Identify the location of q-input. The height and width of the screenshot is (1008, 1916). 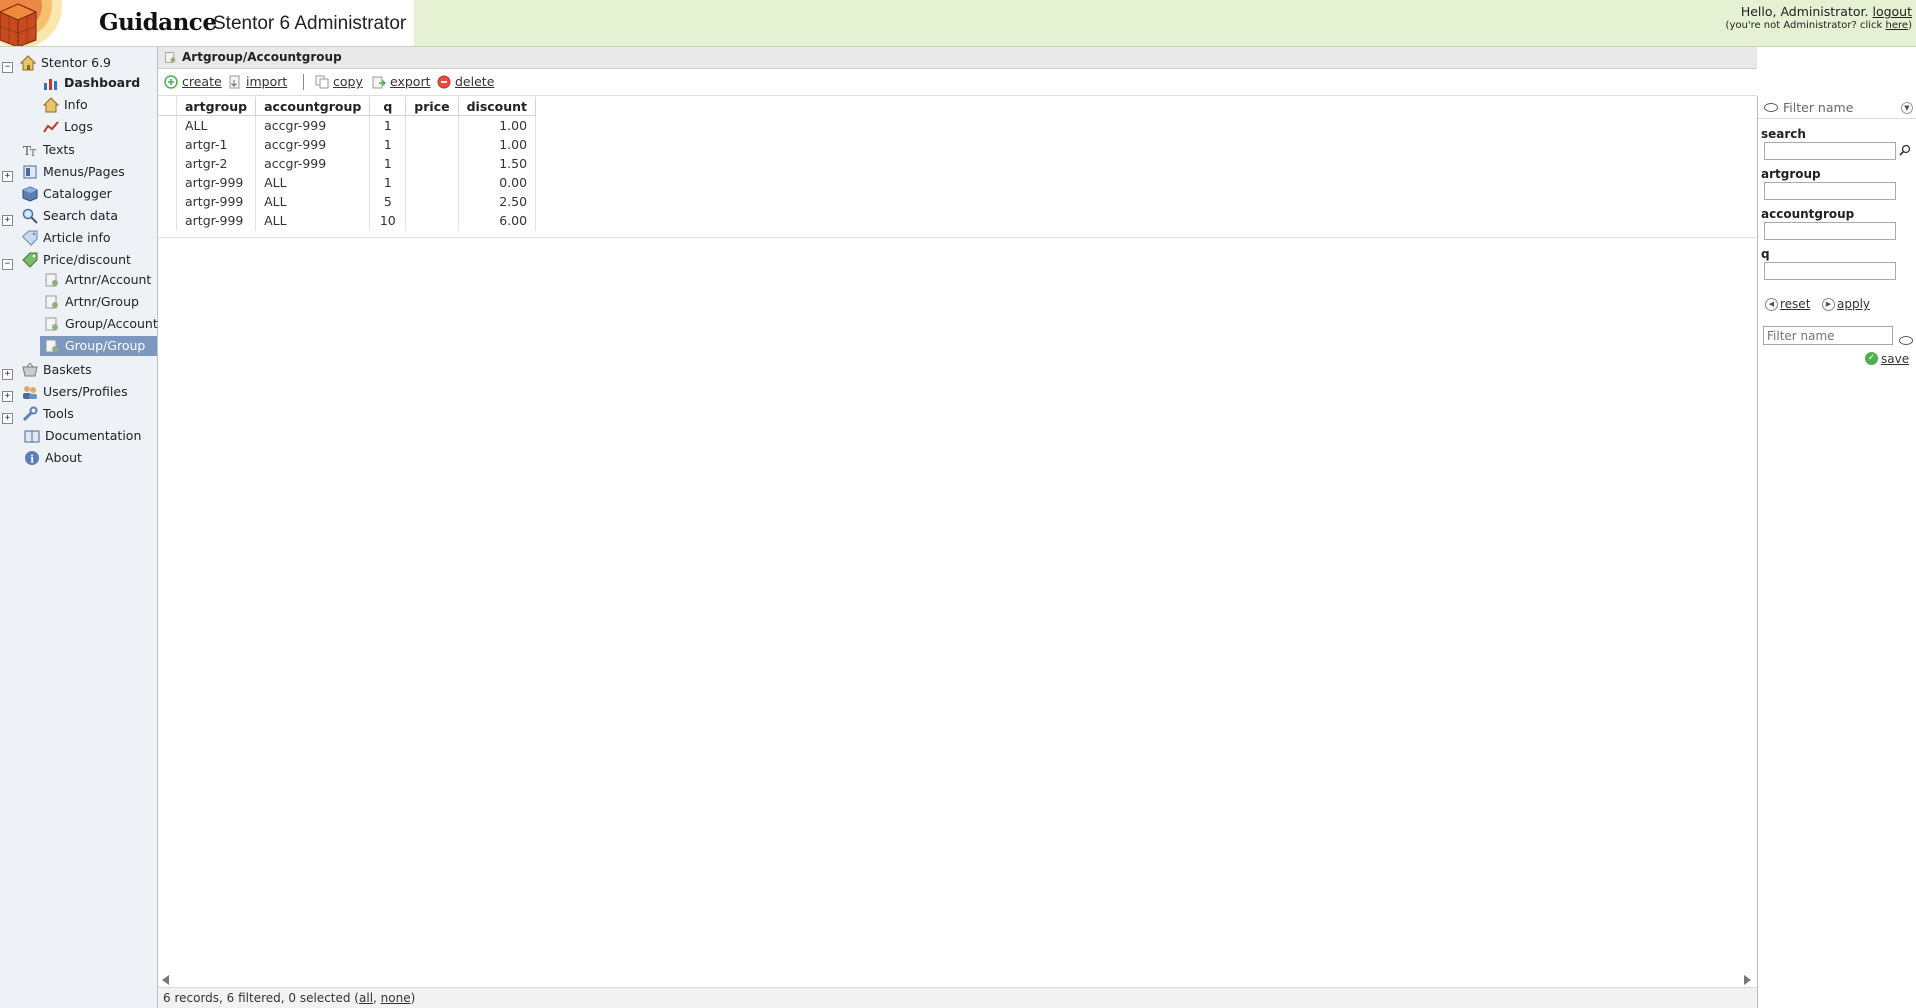
(1830, 271).